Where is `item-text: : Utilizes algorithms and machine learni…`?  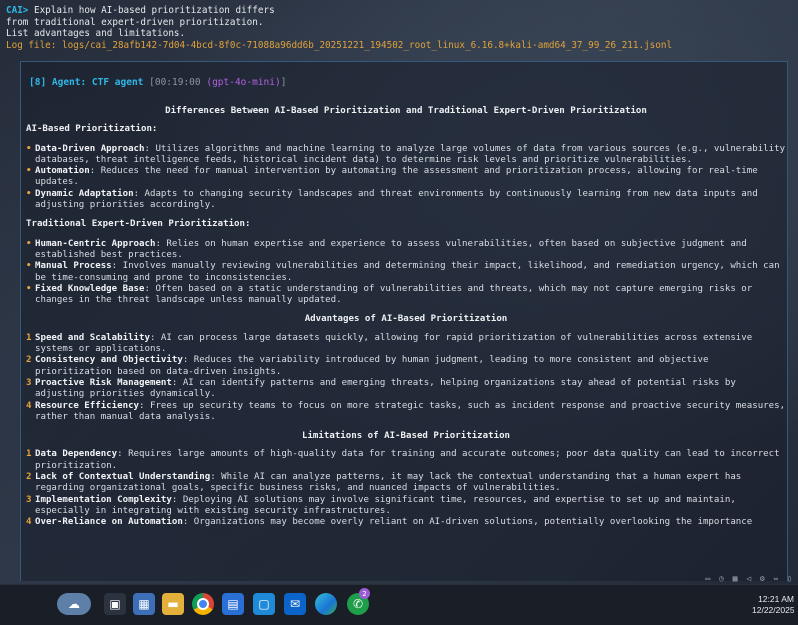
item-text: : Utilizes algorithms and machine learni… is located at coordinates (410, 154).